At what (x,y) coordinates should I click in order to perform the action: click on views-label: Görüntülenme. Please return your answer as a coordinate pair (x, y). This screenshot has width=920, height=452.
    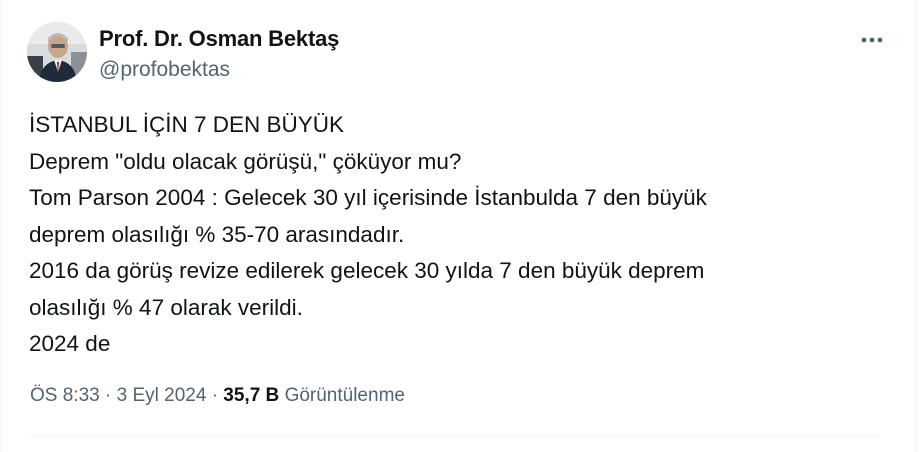
    Looking at the image, I should click on (344, 395).